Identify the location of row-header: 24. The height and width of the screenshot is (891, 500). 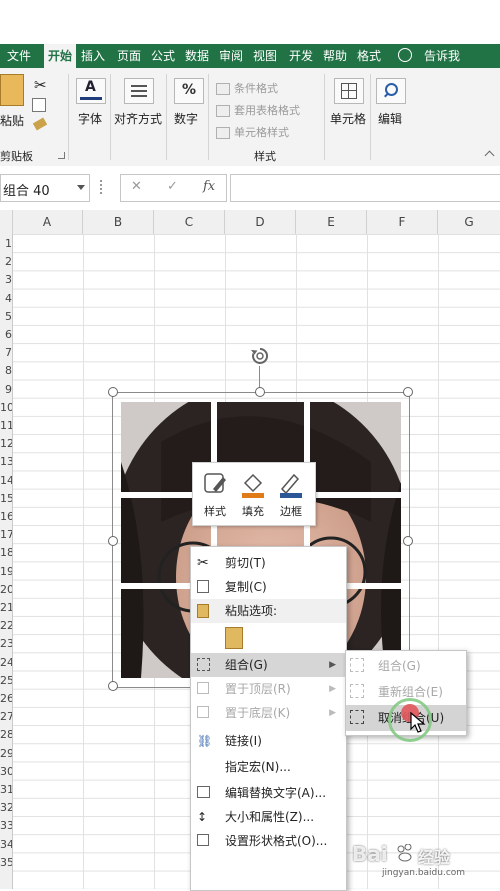
(6, 665).